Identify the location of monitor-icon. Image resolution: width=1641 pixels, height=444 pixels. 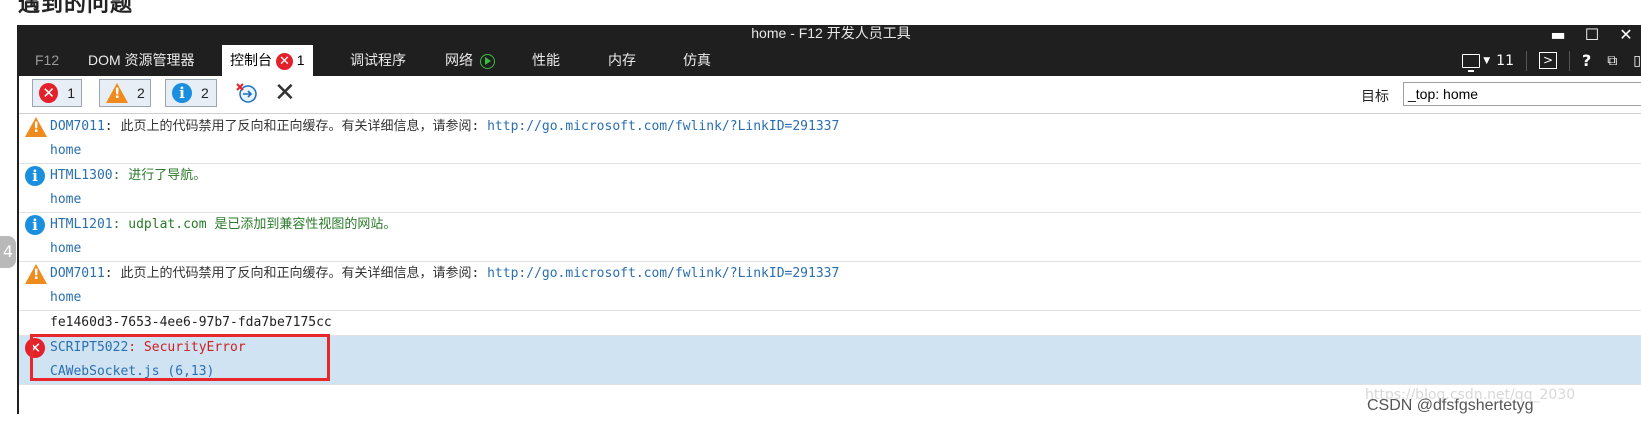
(1471, 62).